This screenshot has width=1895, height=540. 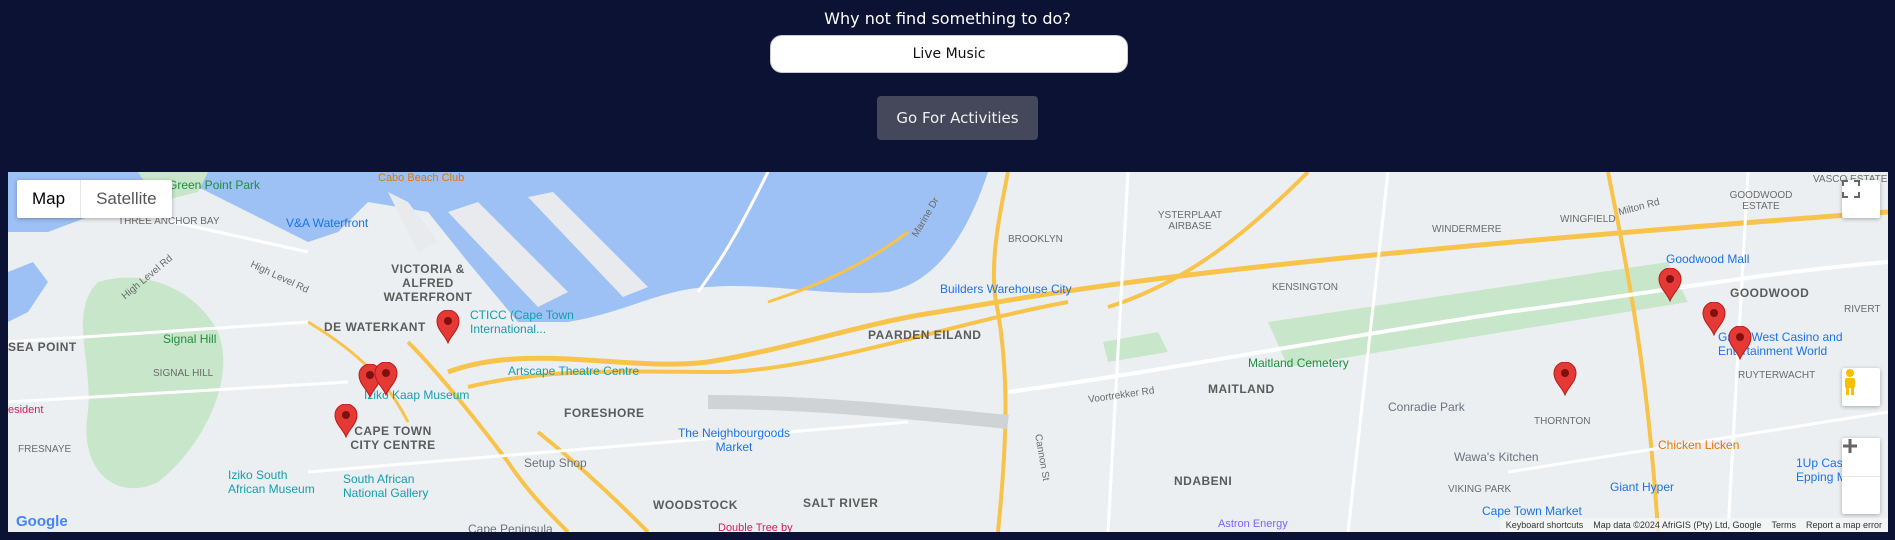 I want to click on label-setup-shop: Setup Shop, so click(x=555, y=463).